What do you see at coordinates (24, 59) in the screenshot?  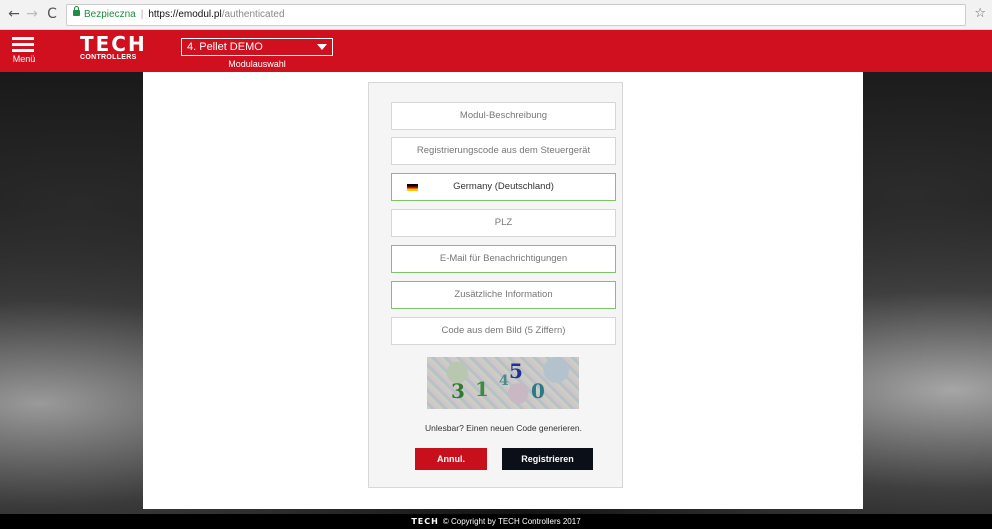 I see `menu-label: Menü` at bounding box center [24, 59].